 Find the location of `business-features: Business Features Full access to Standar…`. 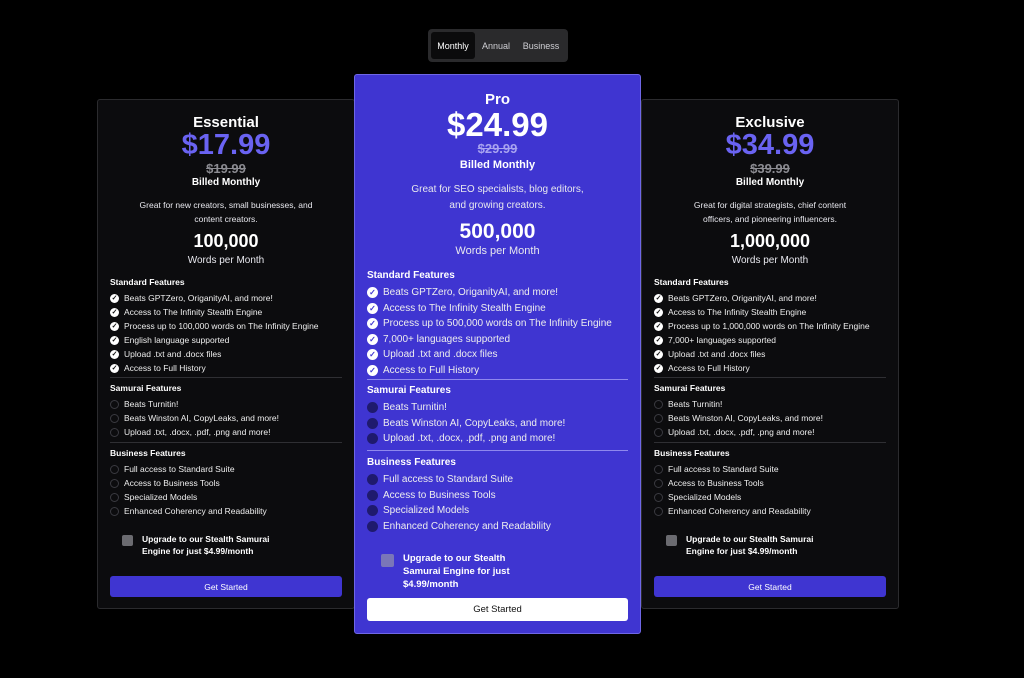

business-features: Business Features Full access to Standar… is located at coordinates (497, 495).